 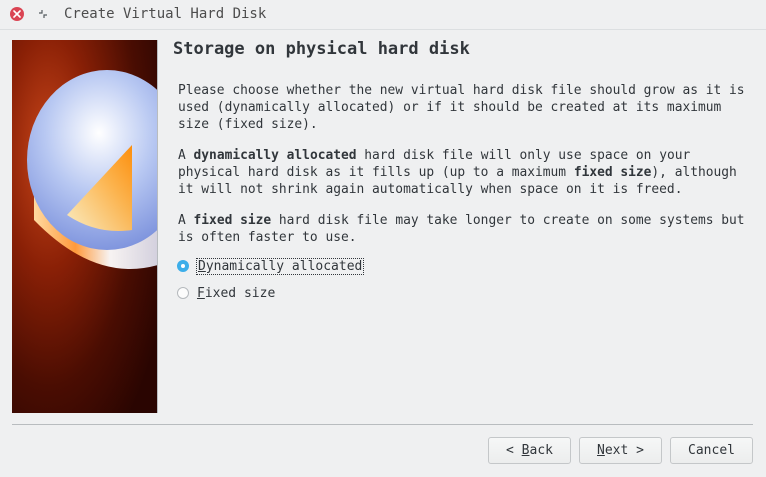 I want to click on cancel-button: Cancel, so click(x=711, y=450).